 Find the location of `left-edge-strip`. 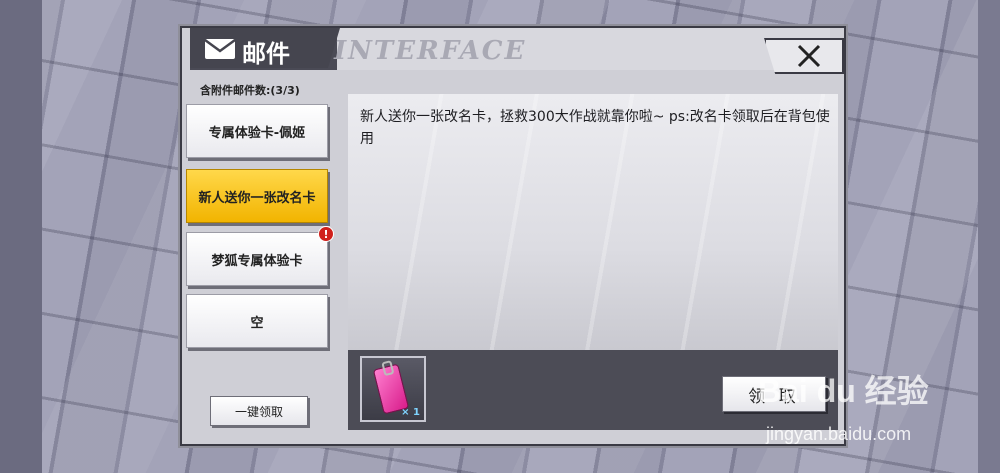

left-edge-strip is located at coordinates (21, 236).